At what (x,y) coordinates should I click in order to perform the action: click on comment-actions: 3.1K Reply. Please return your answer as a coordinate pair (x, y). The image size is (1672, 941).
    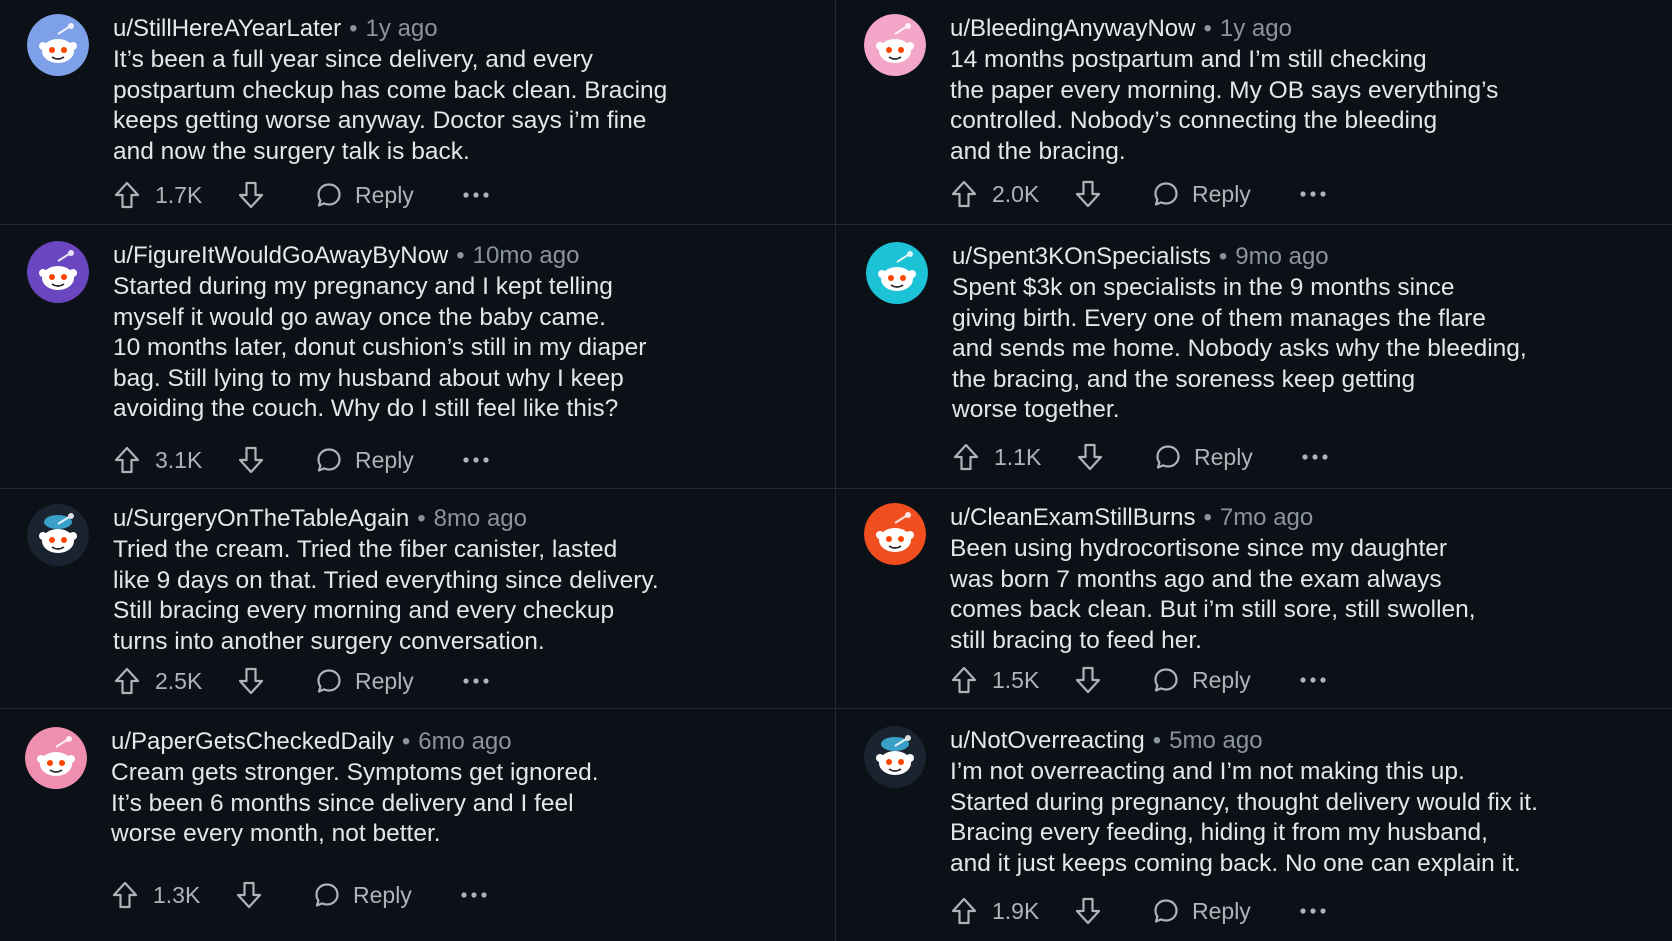
    Looking at the image, I should click on (301, 460).